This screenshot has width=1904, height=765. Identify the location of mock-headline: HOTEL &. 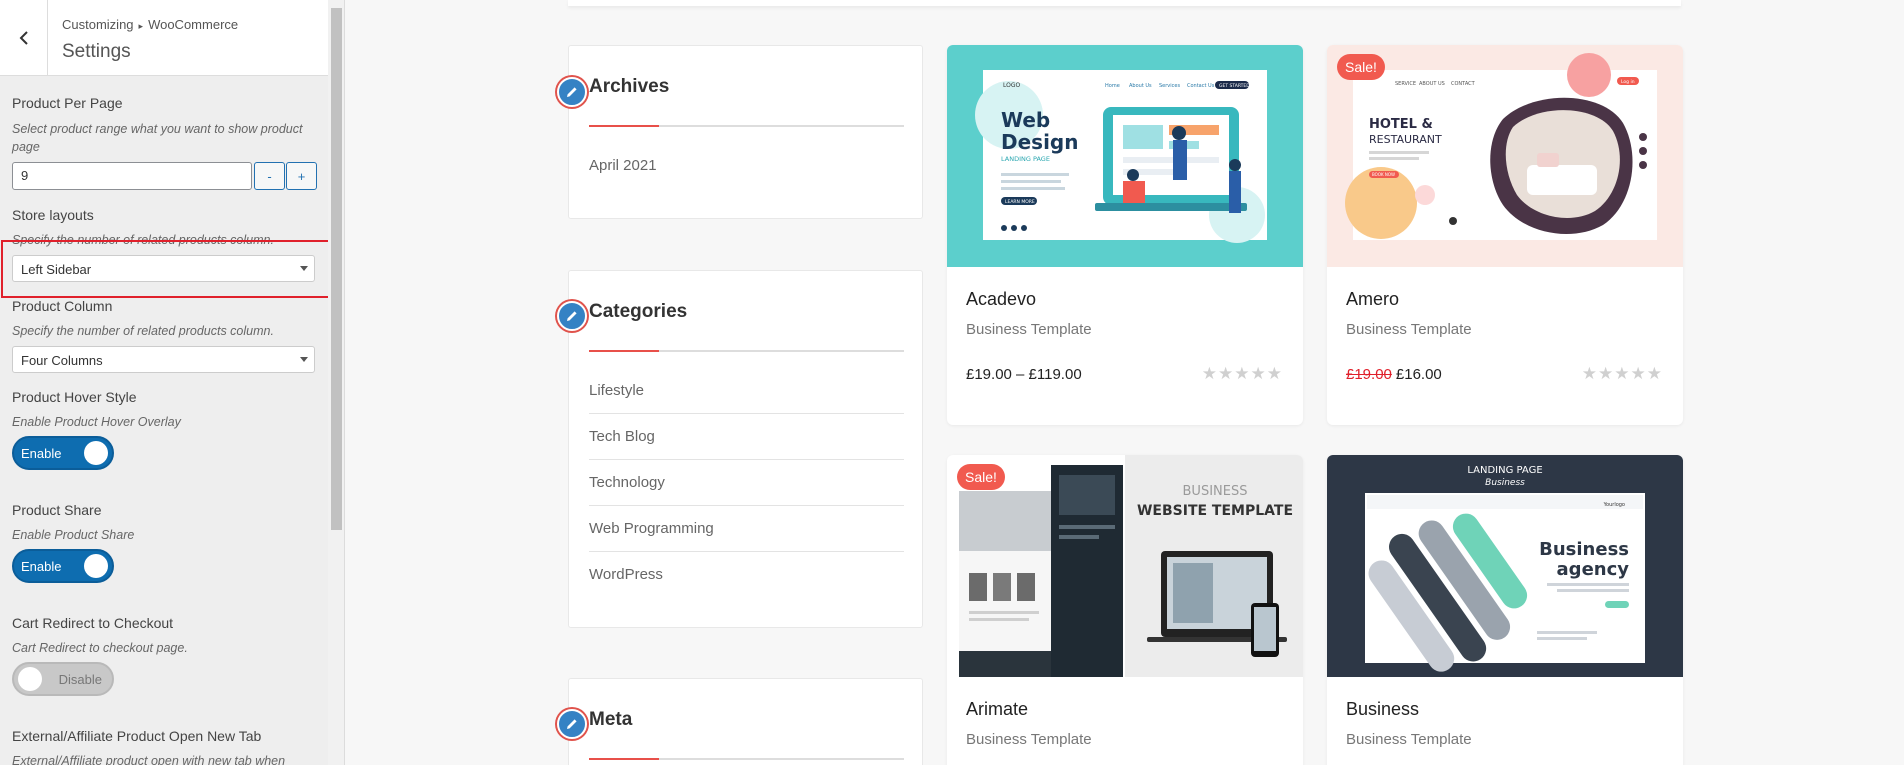
(1401, 124).